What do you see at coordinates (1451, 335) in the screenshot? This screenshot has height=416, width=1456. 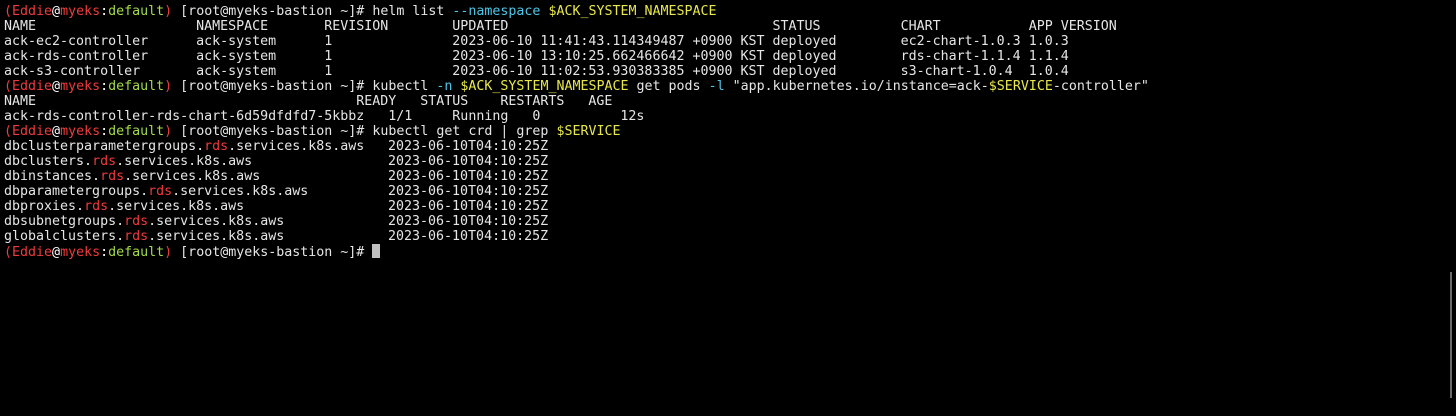 I see `vertical-scrollbar` at bounding box center [1451, 335].